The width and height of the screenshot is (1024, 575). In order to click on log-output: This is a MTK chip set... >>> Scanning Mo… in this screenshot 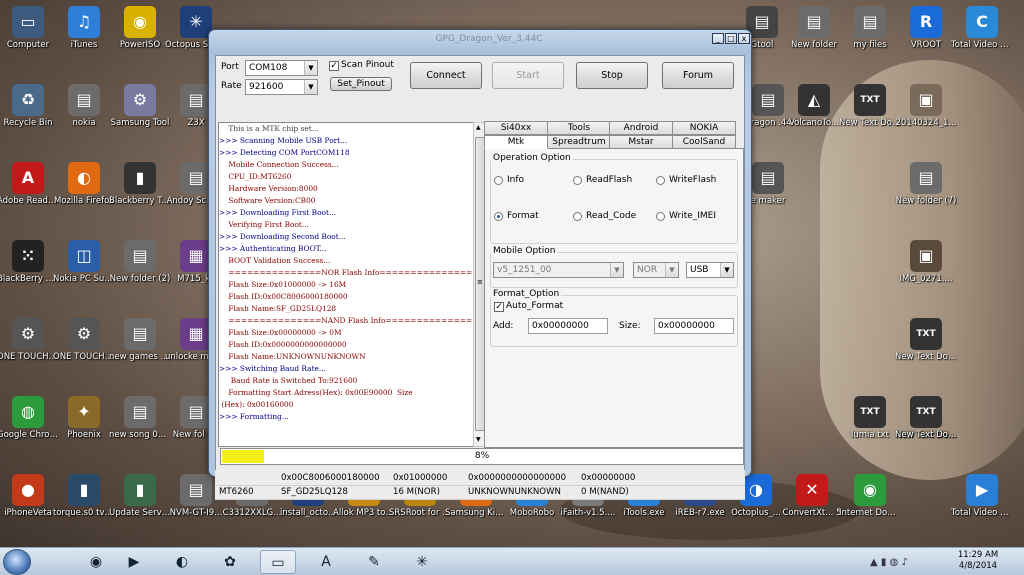, I will do `click(346, 284)`.